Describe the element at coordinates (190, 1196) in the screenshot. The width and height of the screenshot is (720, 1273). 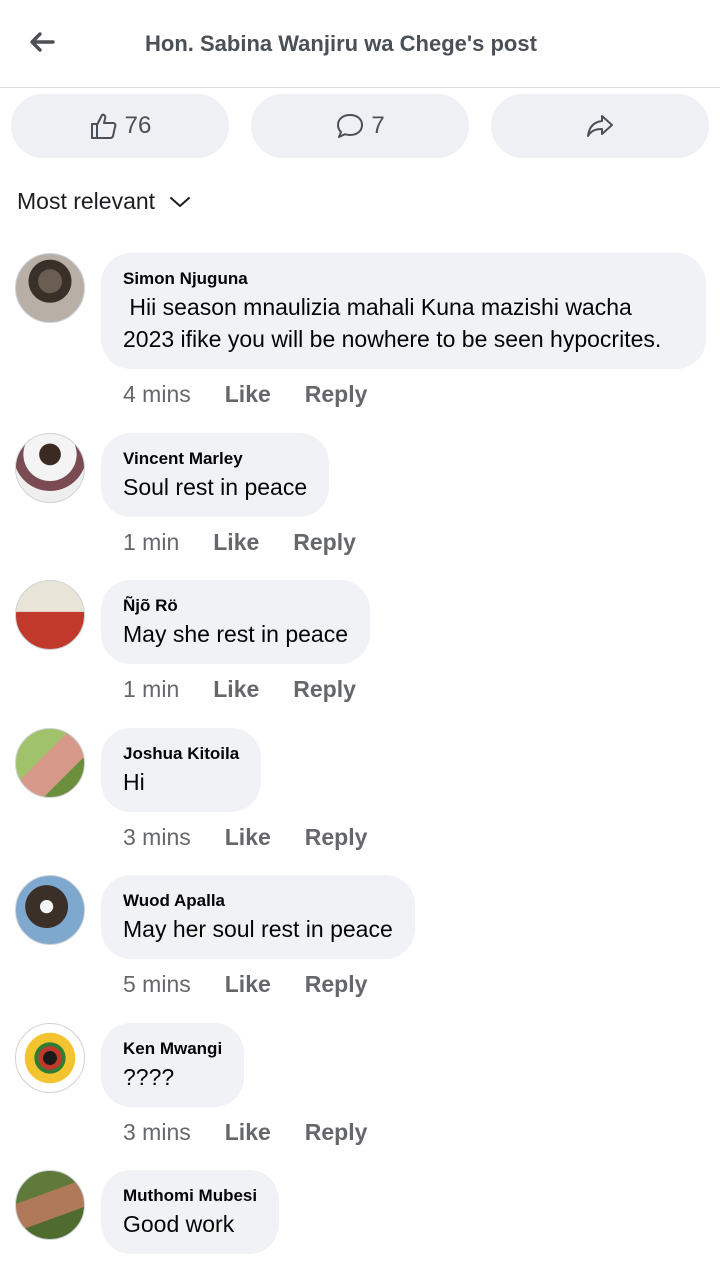
I see `comment-author: Muthomi Mubesi` at that location.